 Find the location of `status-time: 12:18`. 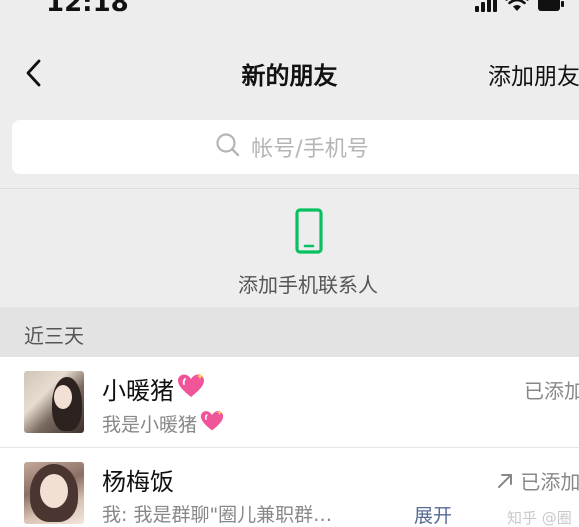

status-time: 12:18 is located at coordinates (87, 9).